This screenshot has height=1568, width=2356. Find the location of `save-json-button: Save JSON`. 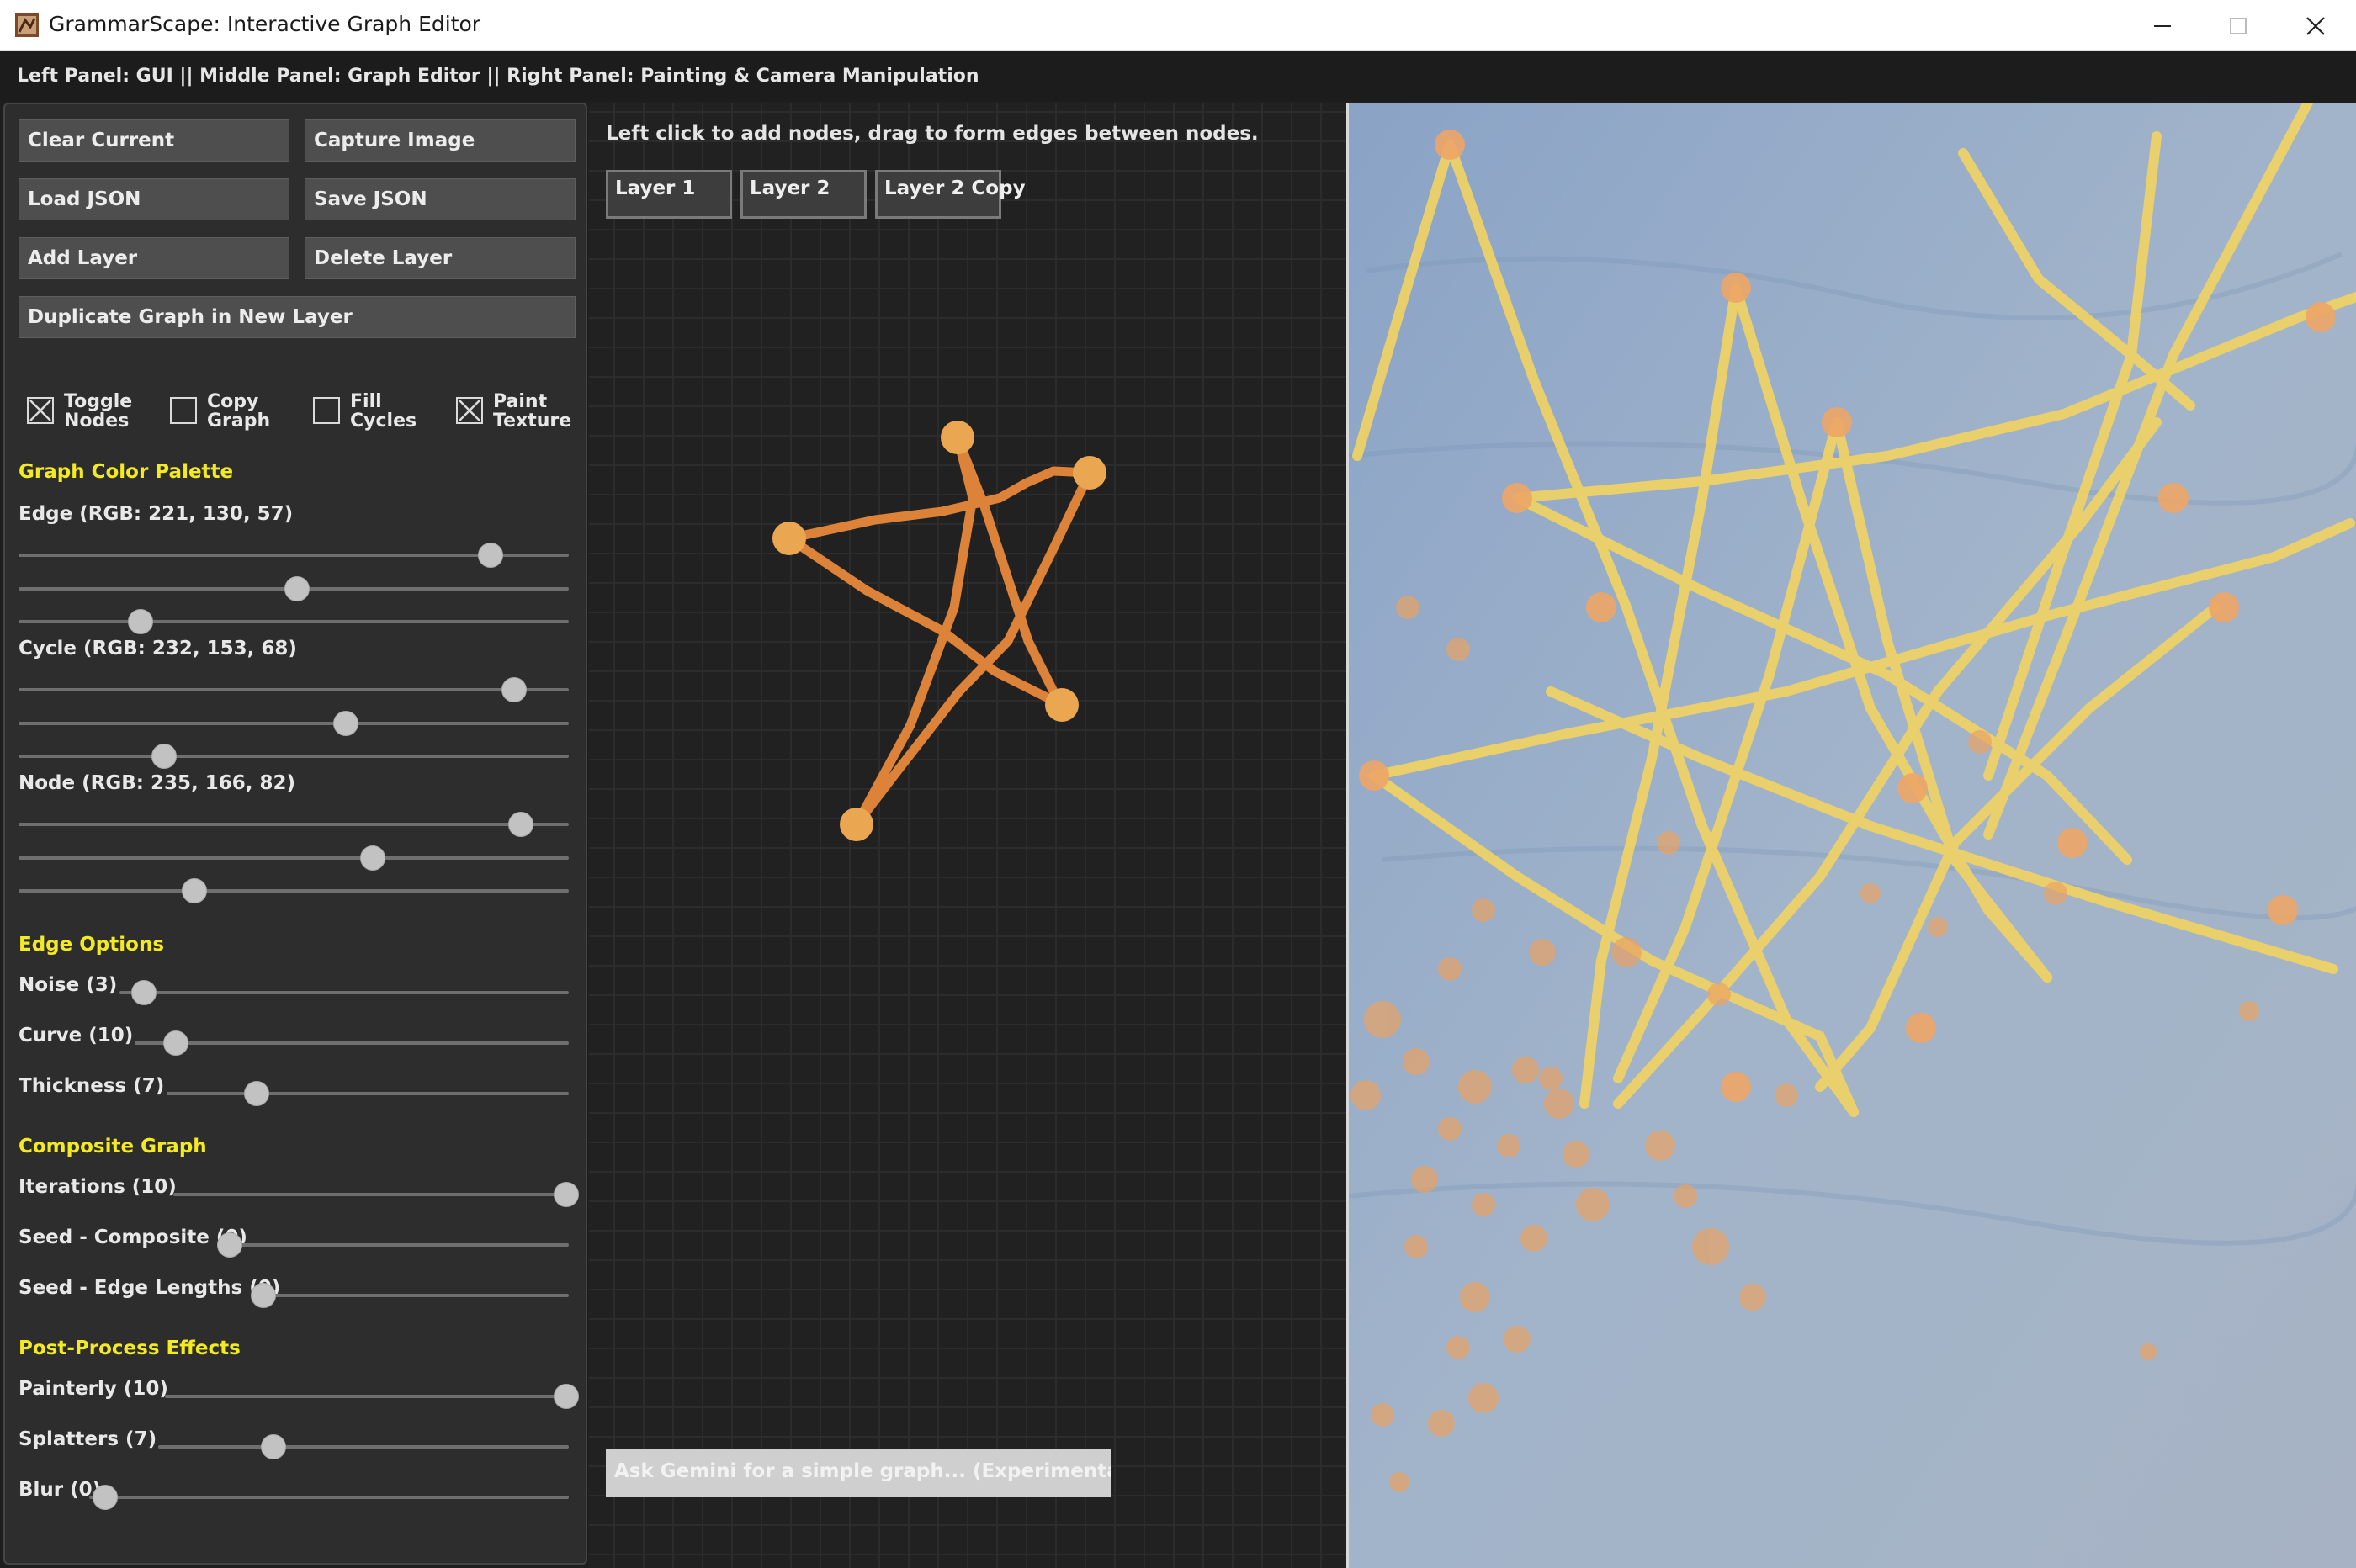

save-json-button: Save JSON is located at coordinates (440, 199).